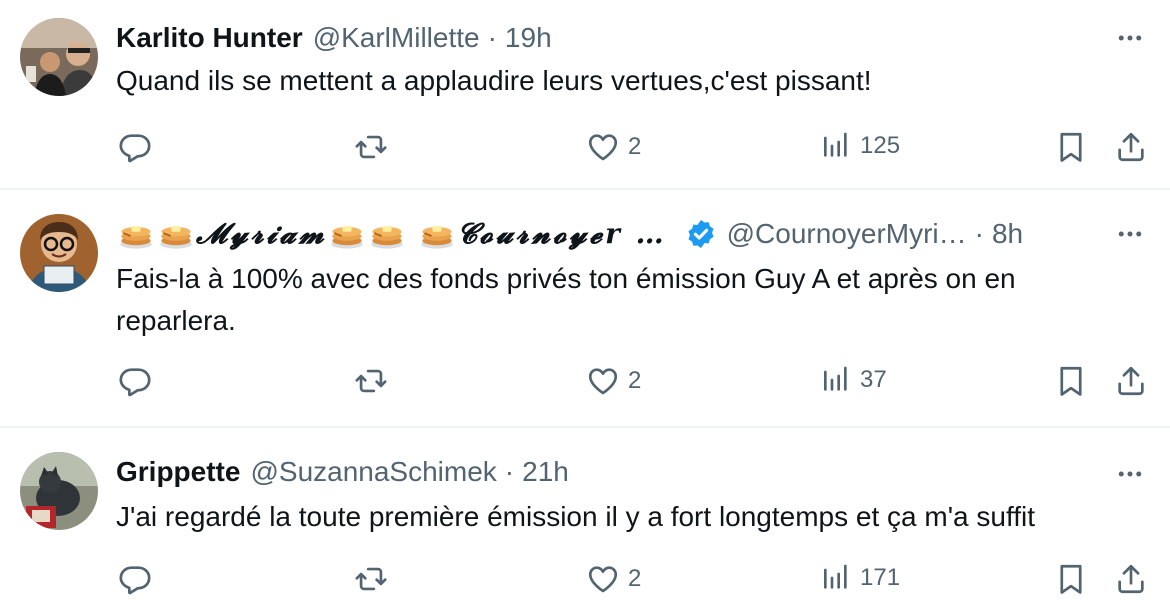  I want to click on views-button: 171, so click(860, 578).